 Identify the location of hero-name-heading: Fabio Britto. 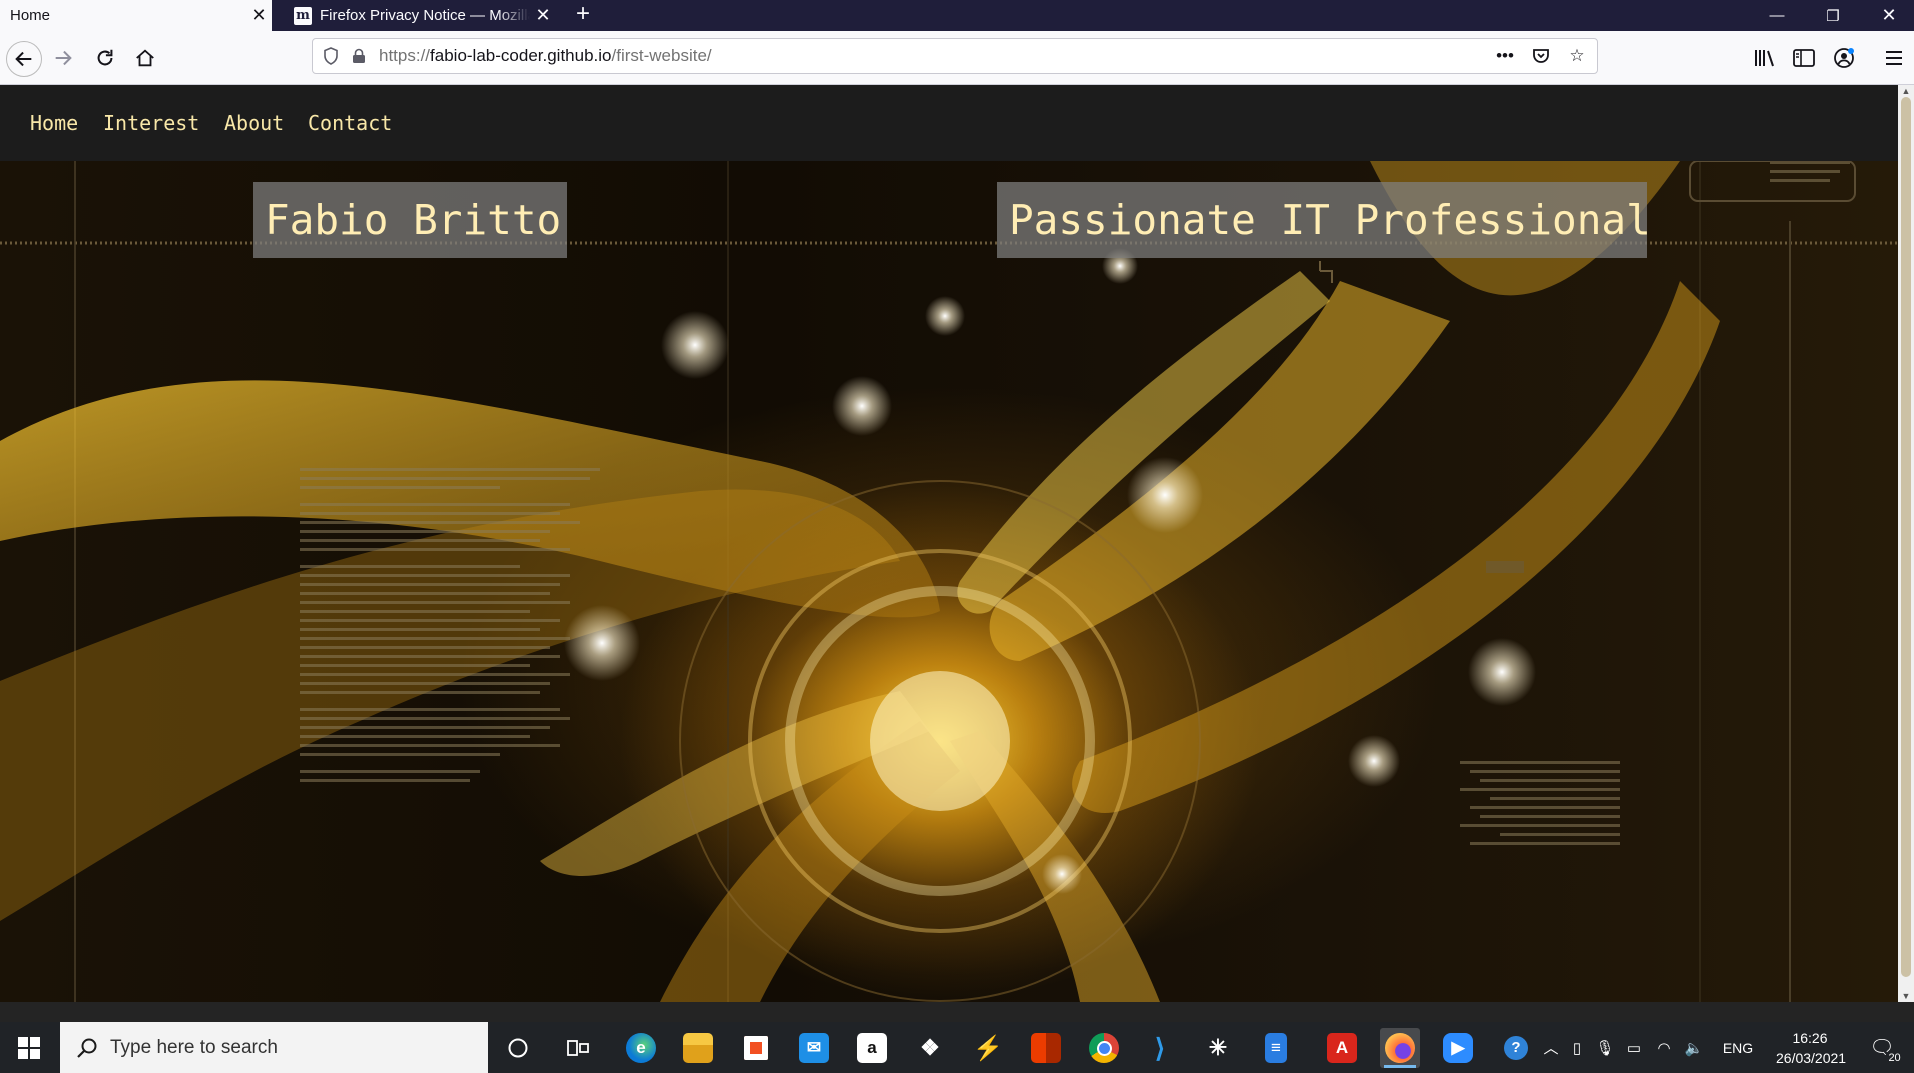
(410, 220).